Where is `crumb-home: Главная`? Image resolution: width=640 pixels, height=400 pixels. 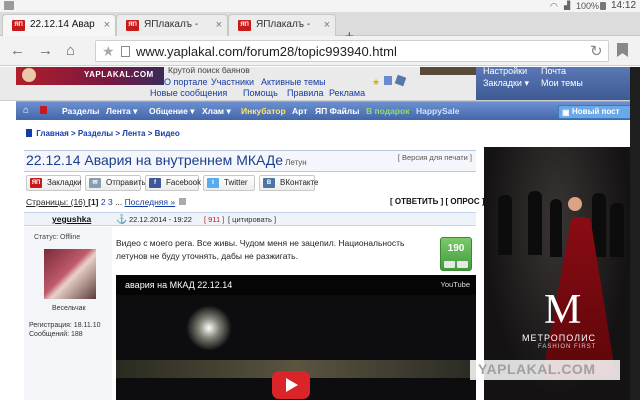
crumb-home: Главная is located at coordinates (52, 133).